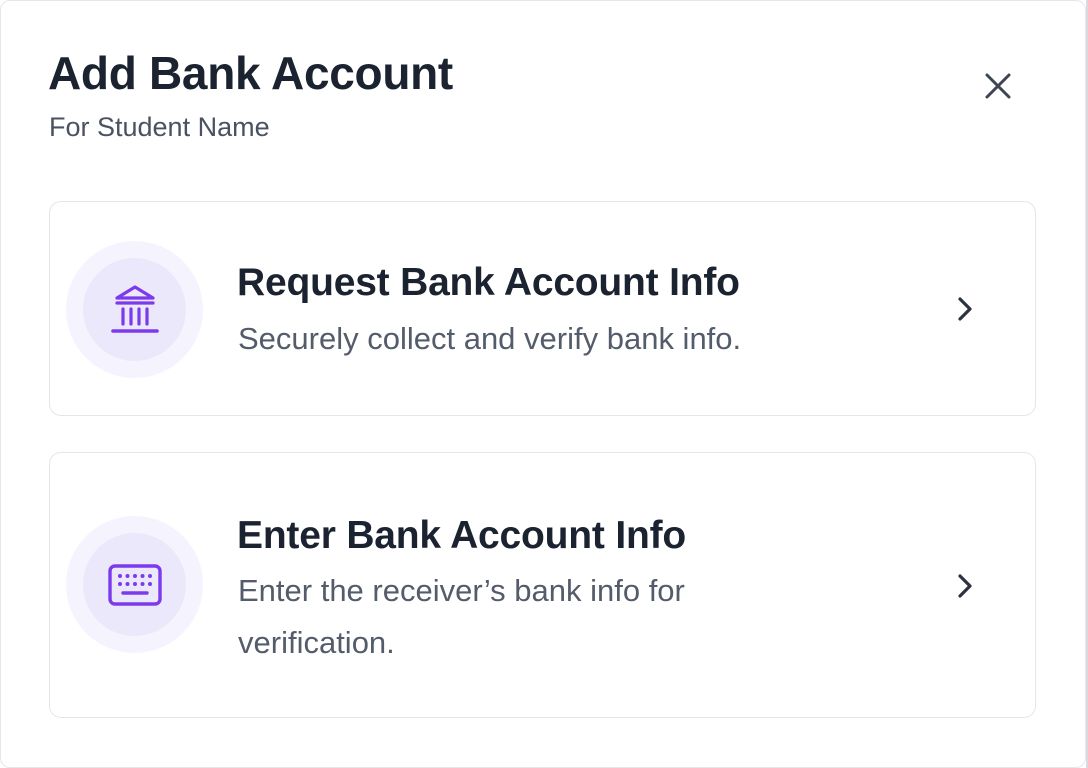 The height and width of the screenshot is (768, 1088). What do you see at coordinates (490, 338) in the screenshot?
I see `option-description: Securely collect and verify bank info.` at bounding box center [490, 338].